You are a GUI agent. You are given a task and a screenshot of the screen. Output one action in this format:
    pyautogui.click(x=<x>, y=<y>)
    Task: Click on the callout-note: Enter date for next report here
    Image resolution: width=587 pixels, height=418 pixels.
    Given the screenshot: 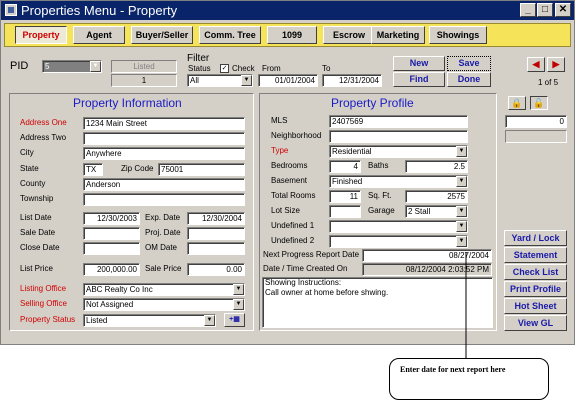 What is the action you would take?
    pyautogui.click(x=469, y=379)
    